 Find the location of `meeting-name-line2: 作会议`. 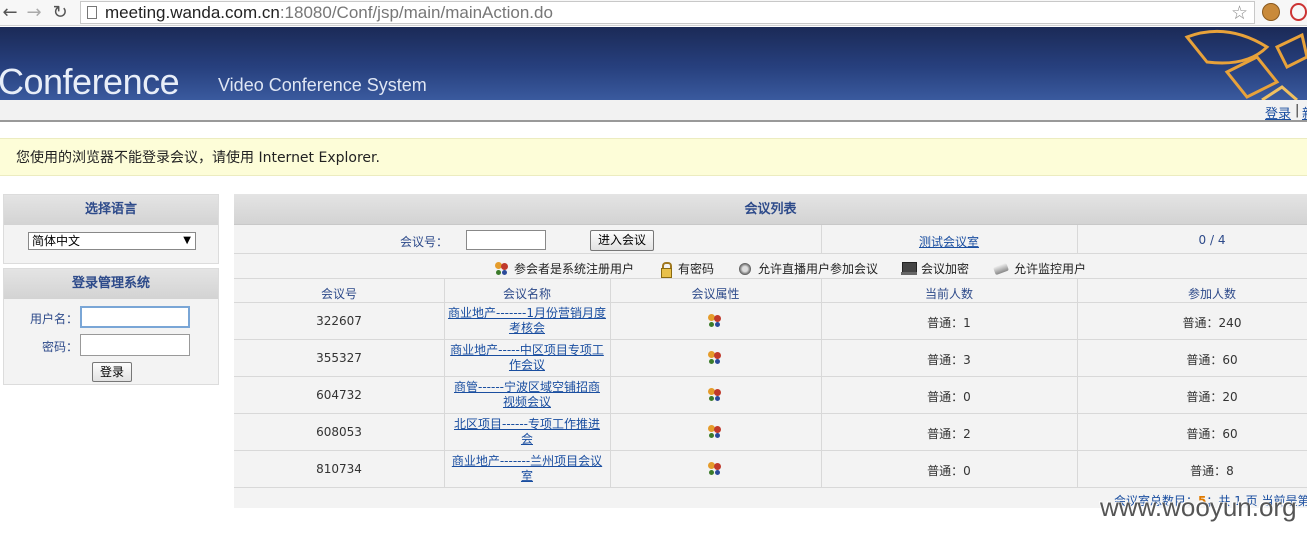

meeting-name-line2: 作会议 is located at coordinates (527, 365).